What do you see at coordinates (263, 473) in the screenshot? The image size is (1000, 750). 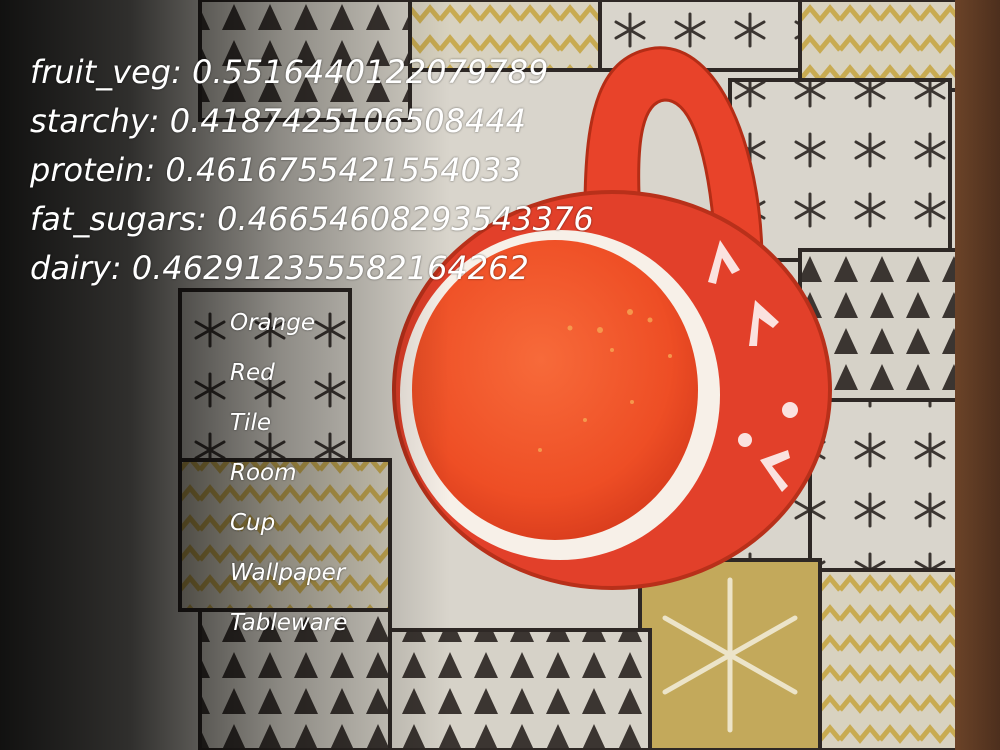 I see `tag-label: Room` at bounding box center [263, 473].